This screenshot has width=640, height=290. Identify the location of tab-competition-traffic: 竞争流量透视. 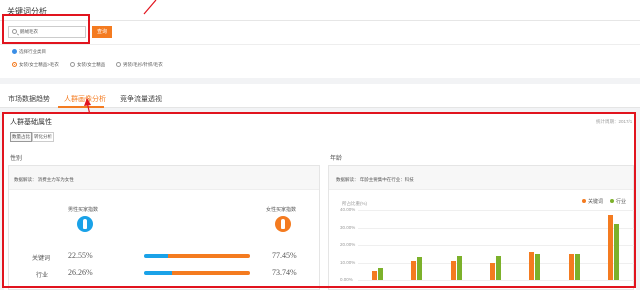
(141, 99).